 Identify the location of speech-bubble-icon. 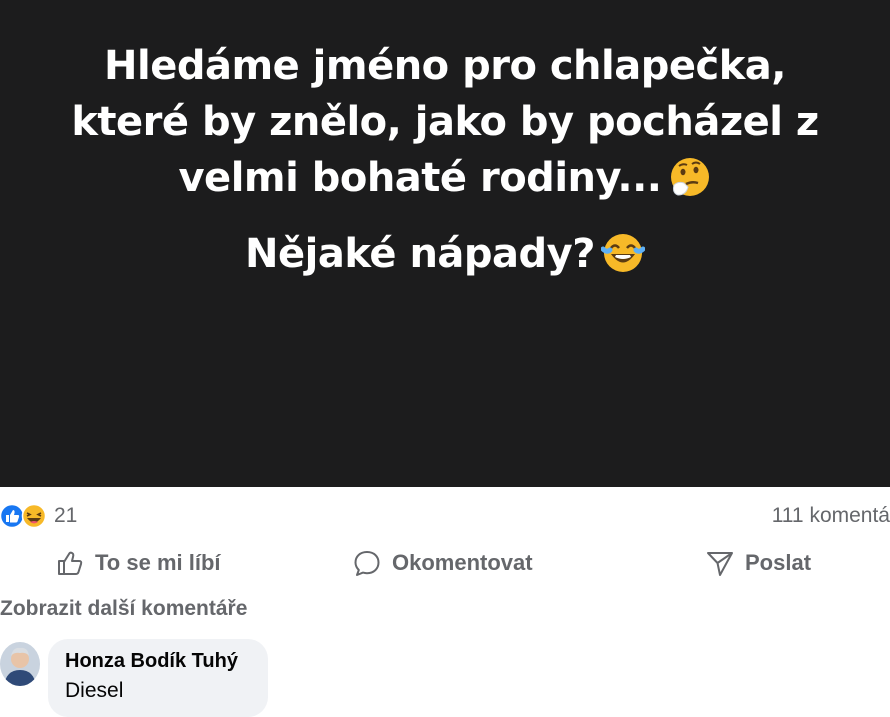
(367, 563).